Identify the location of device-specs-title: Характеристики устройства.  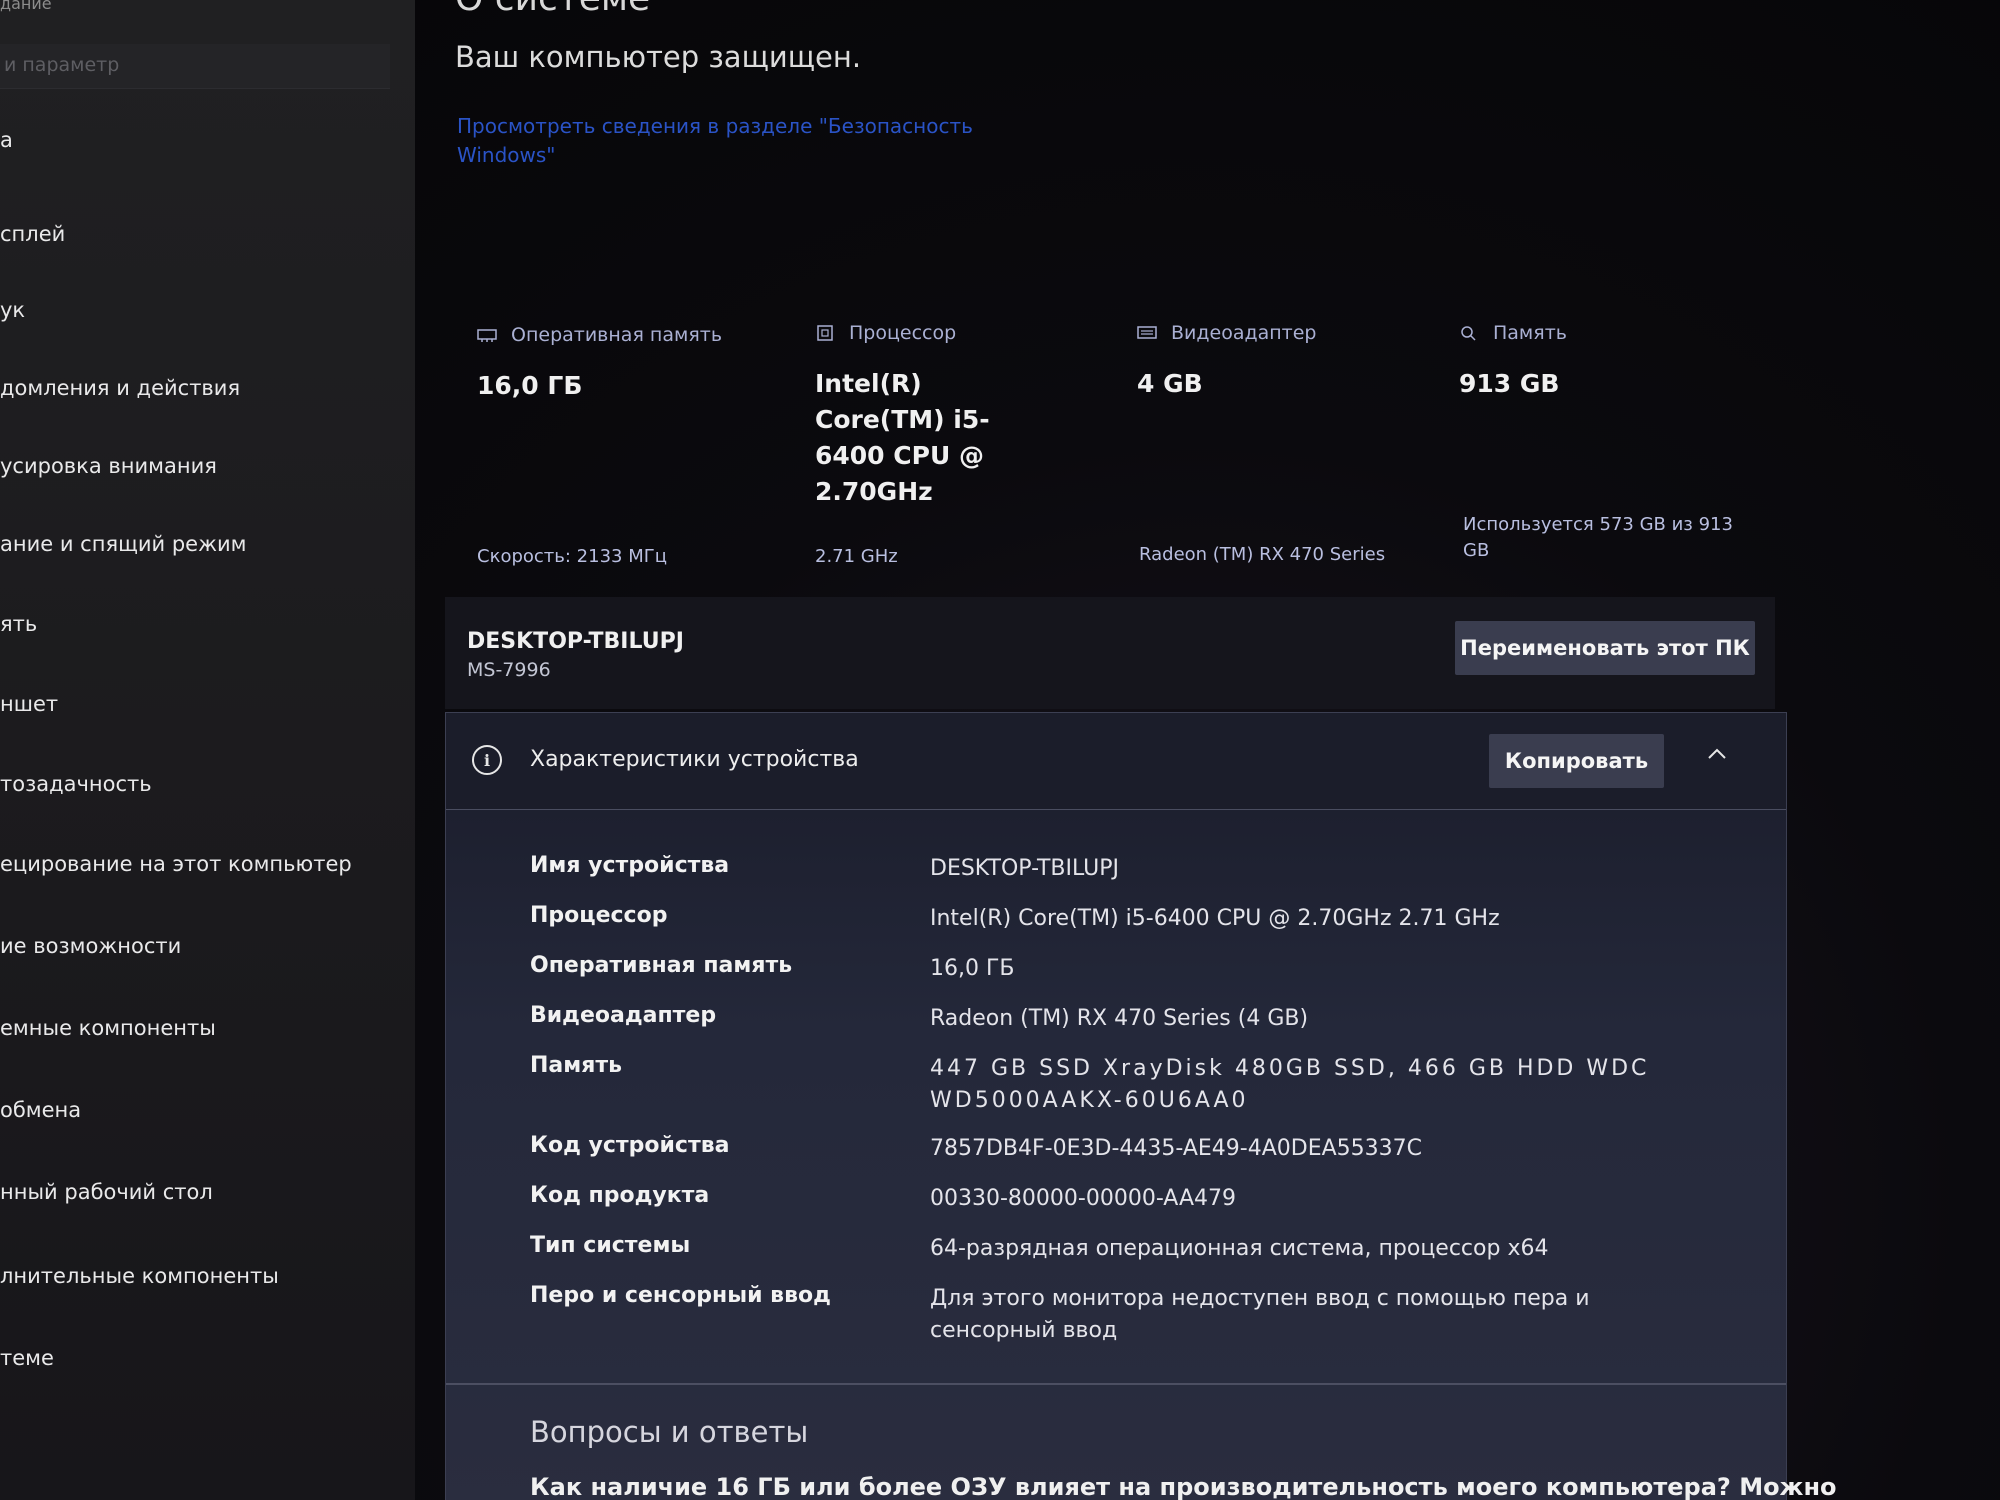
(694, 759).